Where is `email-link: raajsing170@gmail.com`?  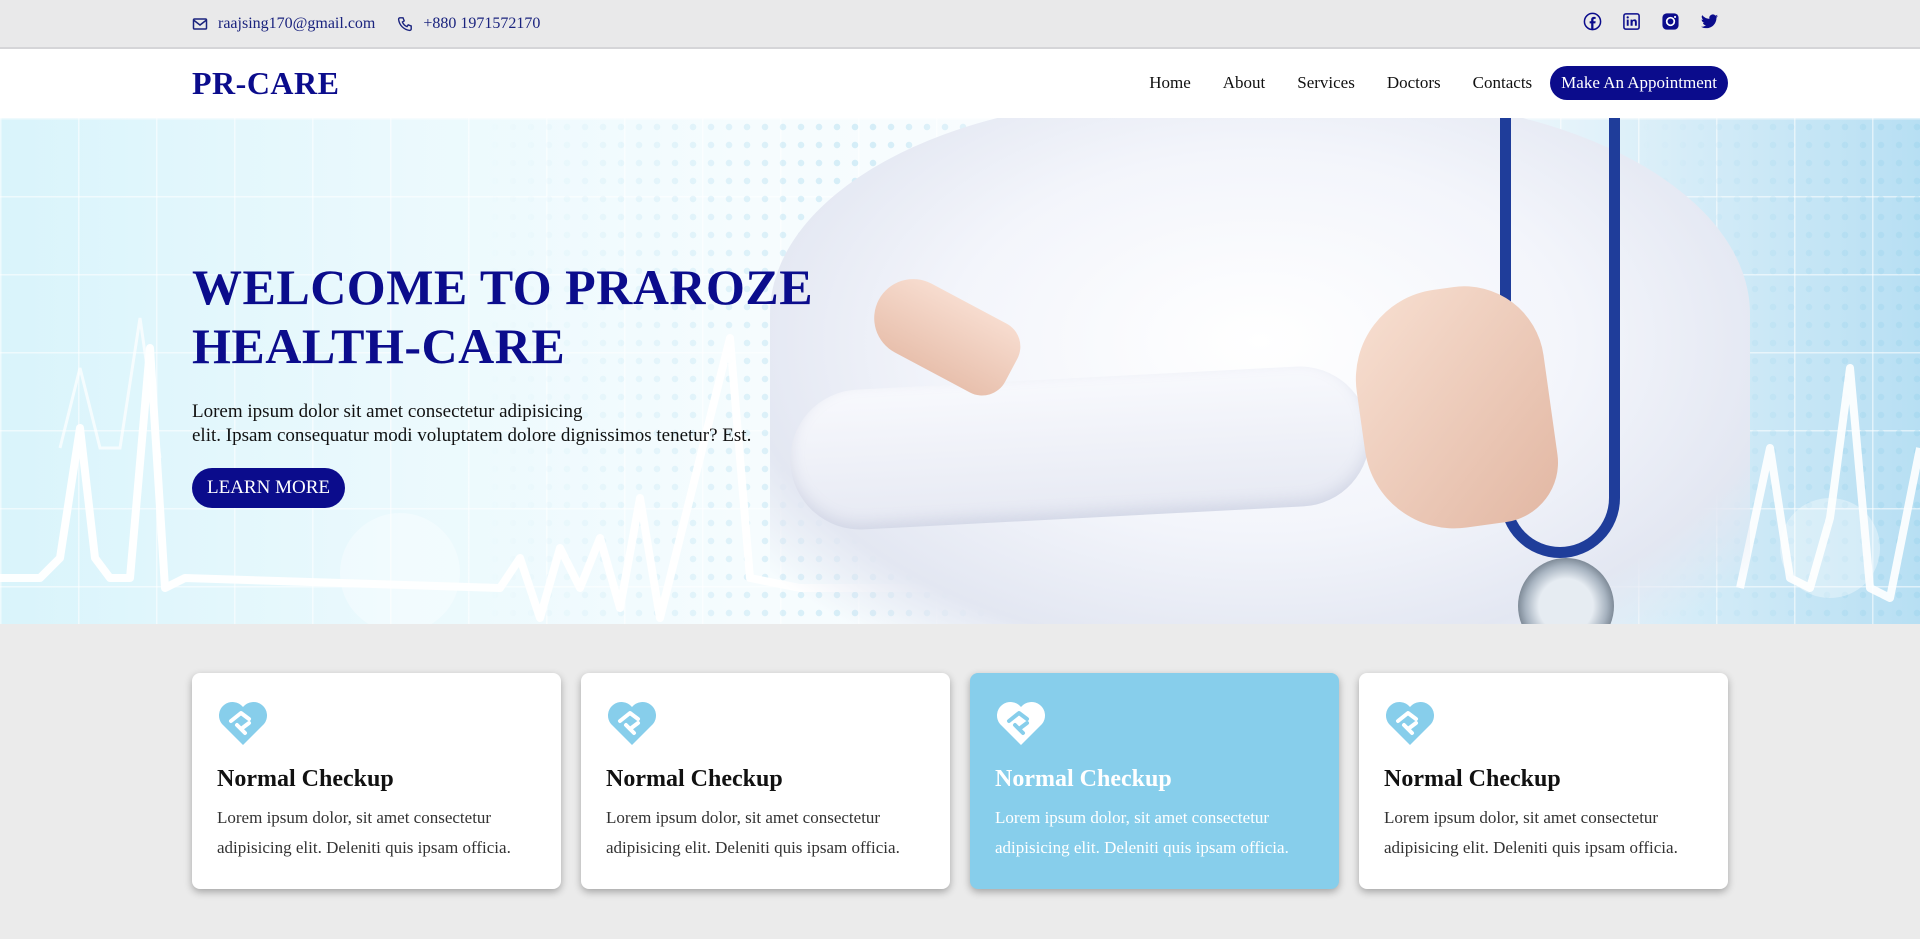 email-link: raajsing170@gmail.com is located at coordinates (283, 24).